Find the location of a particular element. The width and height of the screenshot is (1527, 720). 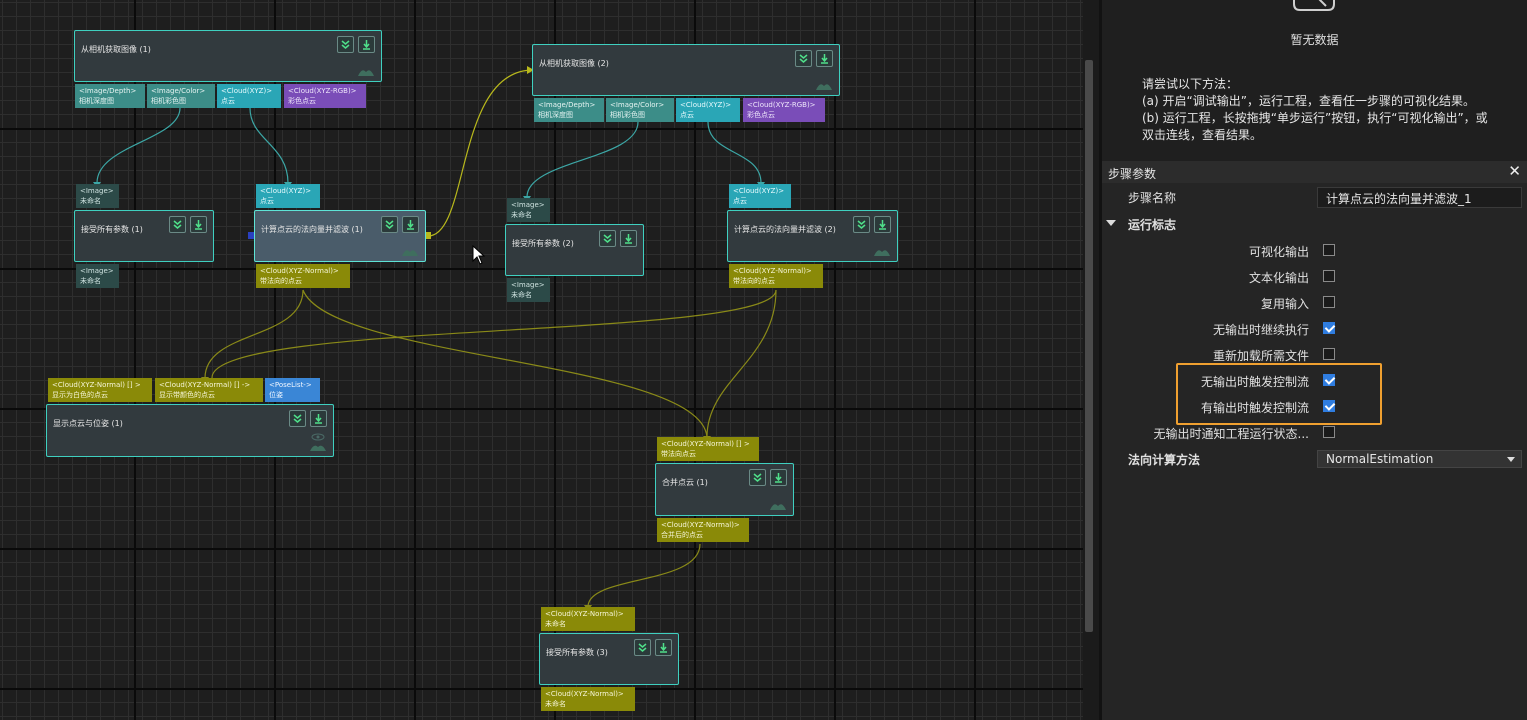

method-select: NormalEstimation is located at coordinates (1419, 459).